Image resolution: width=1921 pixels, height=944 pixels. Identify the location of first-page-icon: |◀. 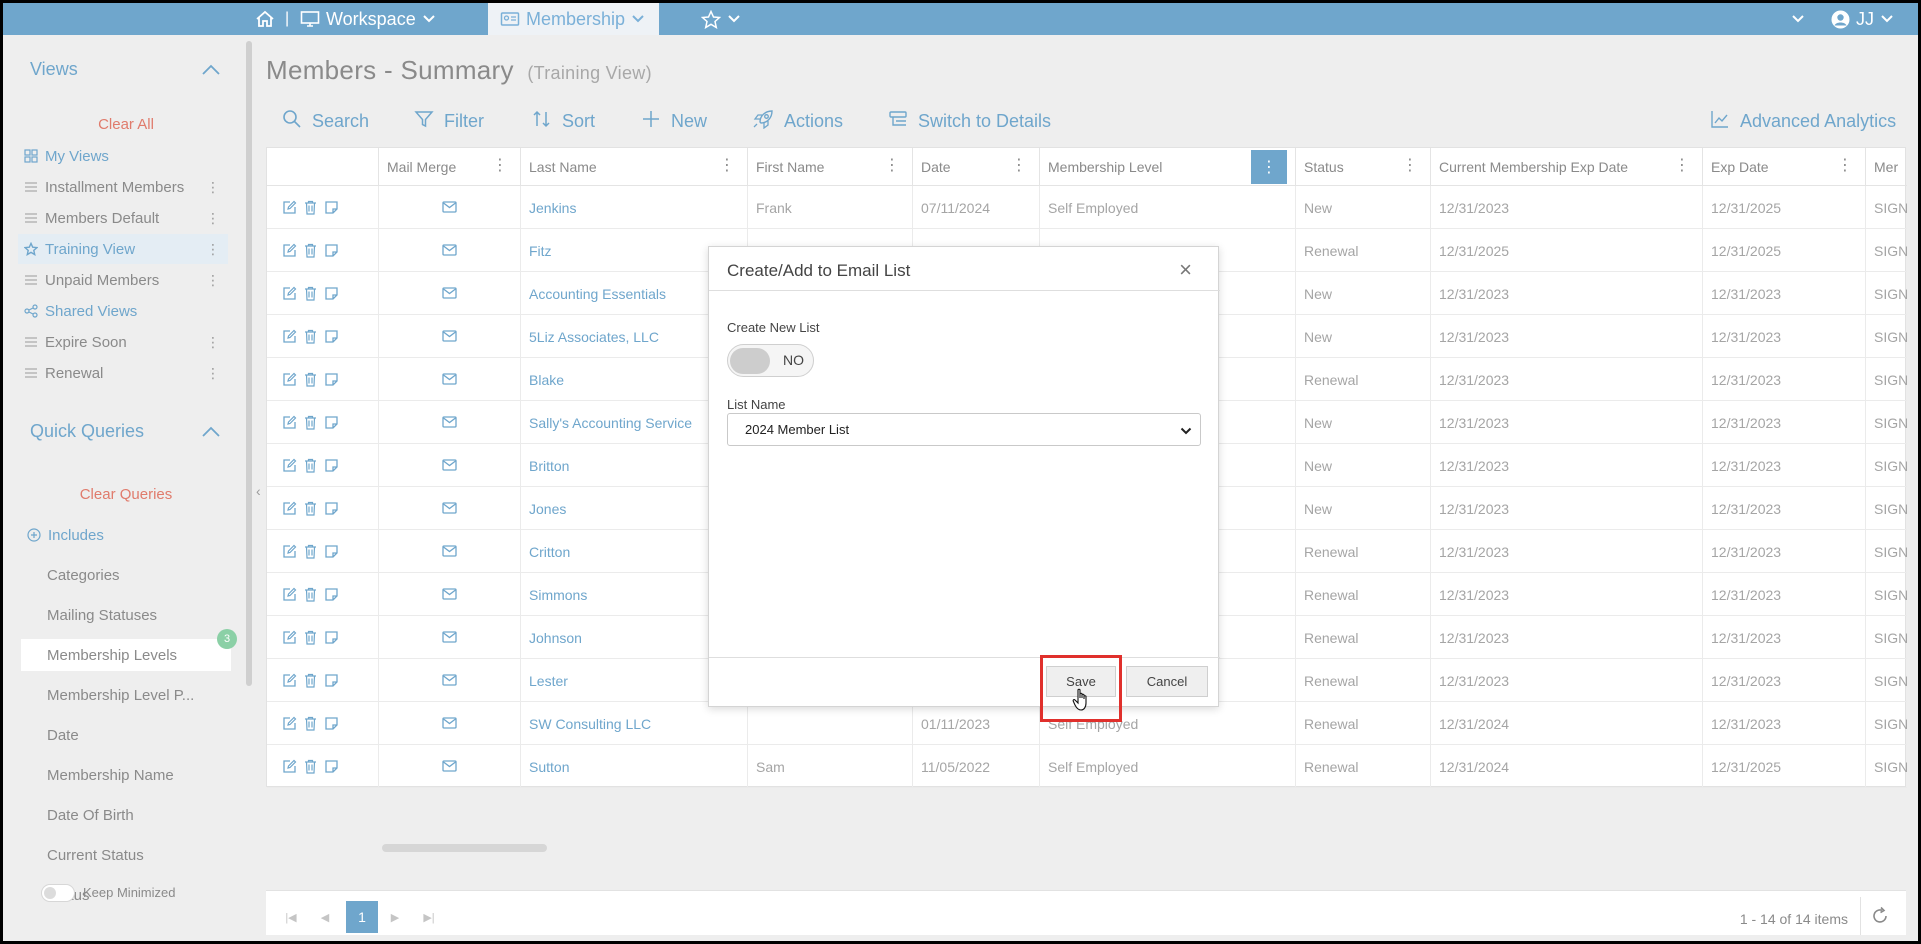
(291, 917).